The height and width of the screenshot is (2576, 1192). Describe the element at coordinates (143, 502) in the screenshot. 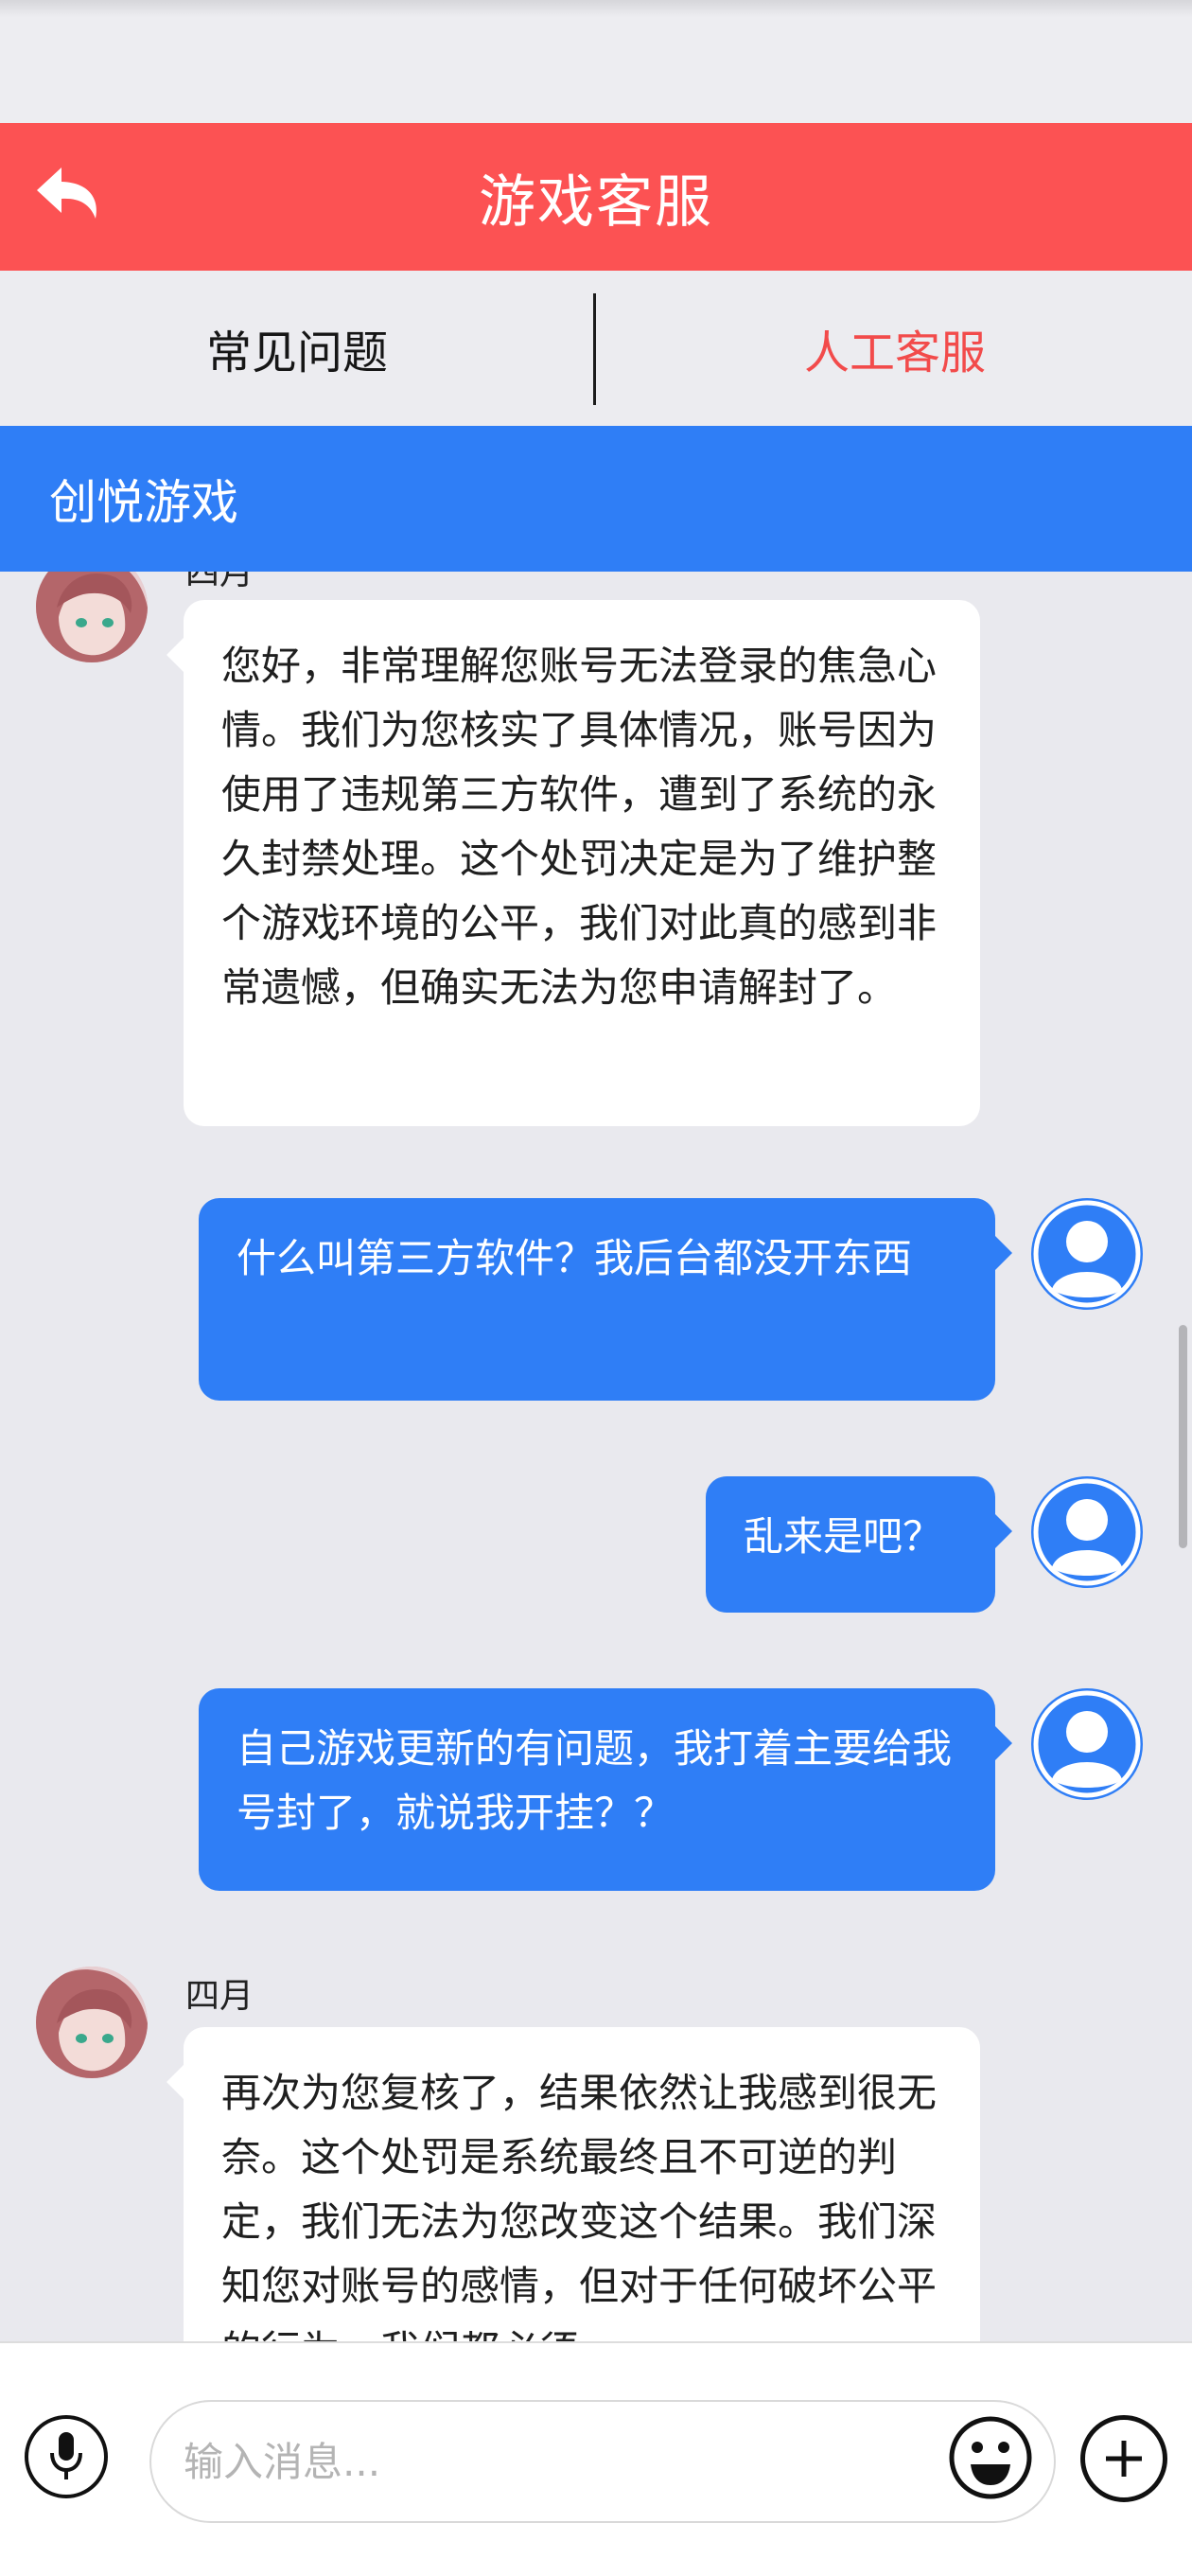

I see `group-name: 创悦游戏` at that location.